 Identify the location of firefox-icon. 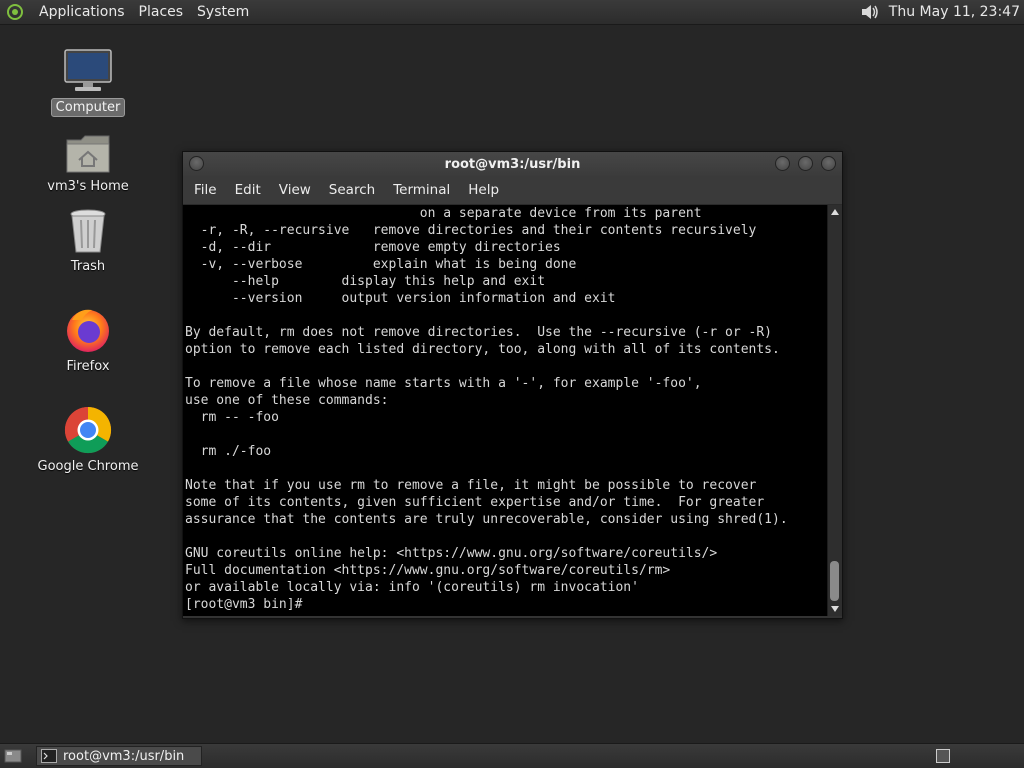
(88, 330).